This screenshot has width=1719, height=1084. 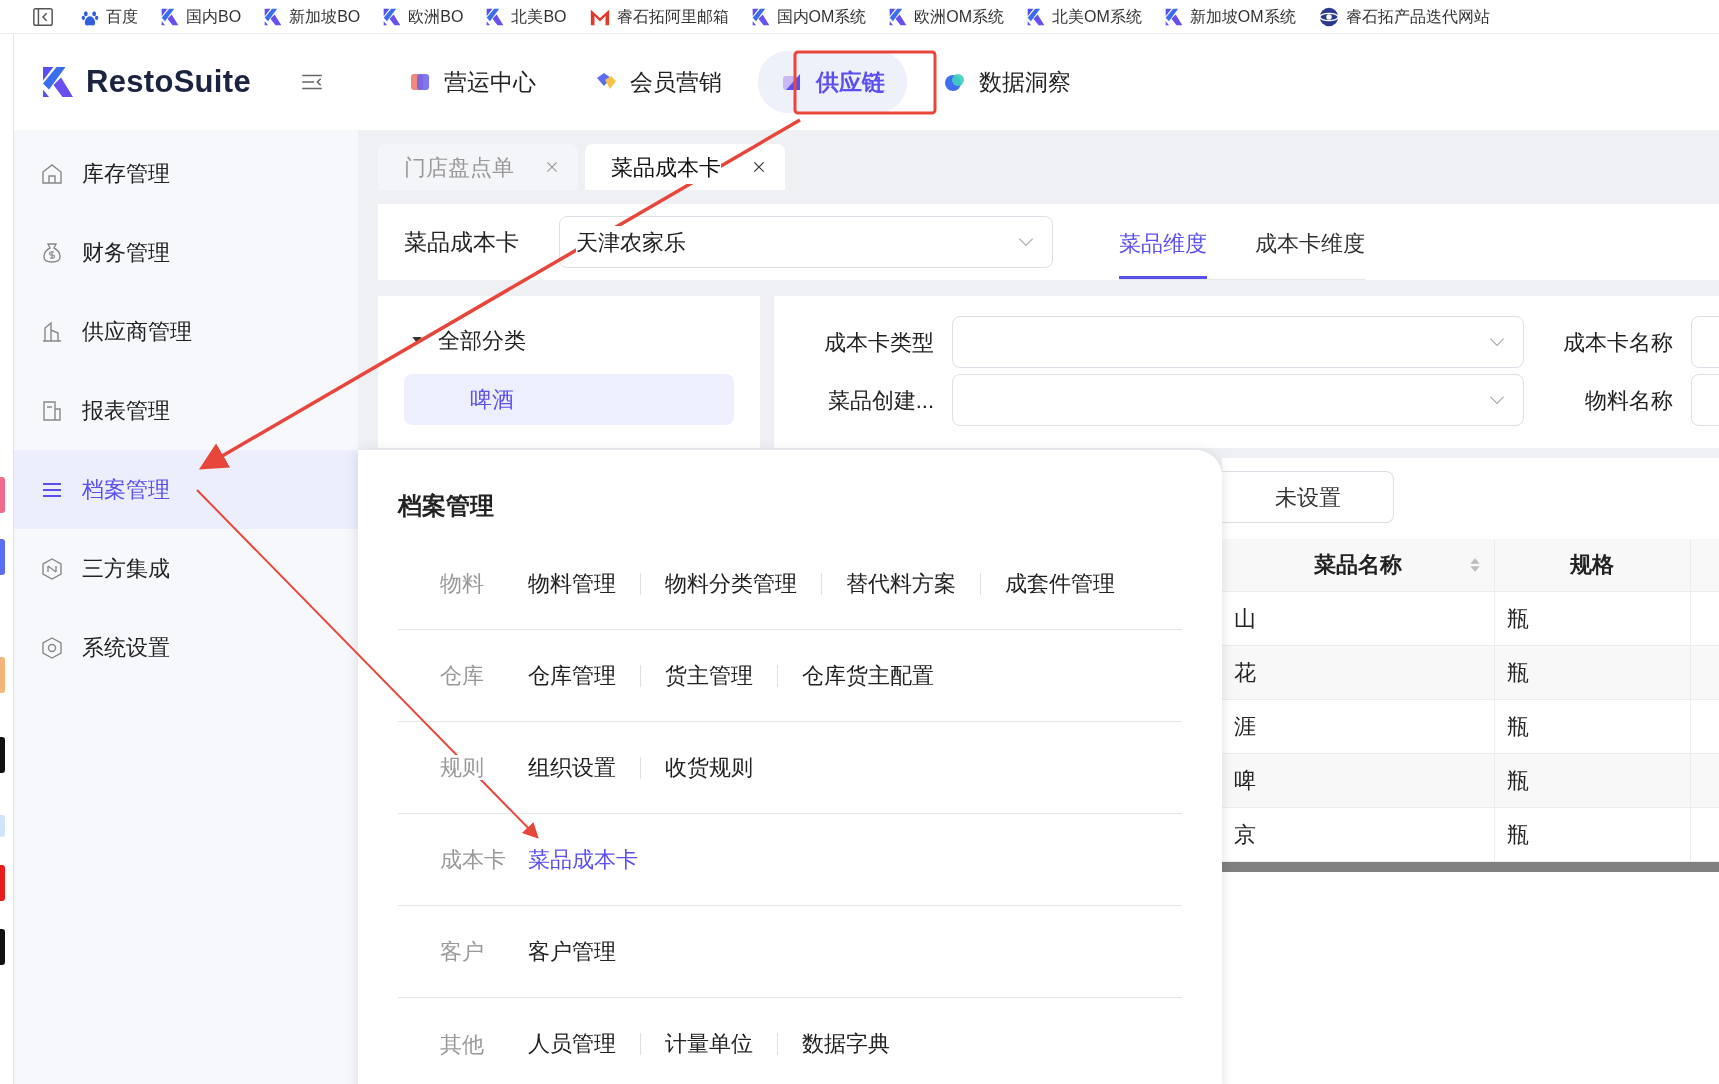 What do you see at coordinates (1229, 16) in the screenshot?
I see `bookmark-link: 新加坡OM系统` at bounding box center [1229, 16].